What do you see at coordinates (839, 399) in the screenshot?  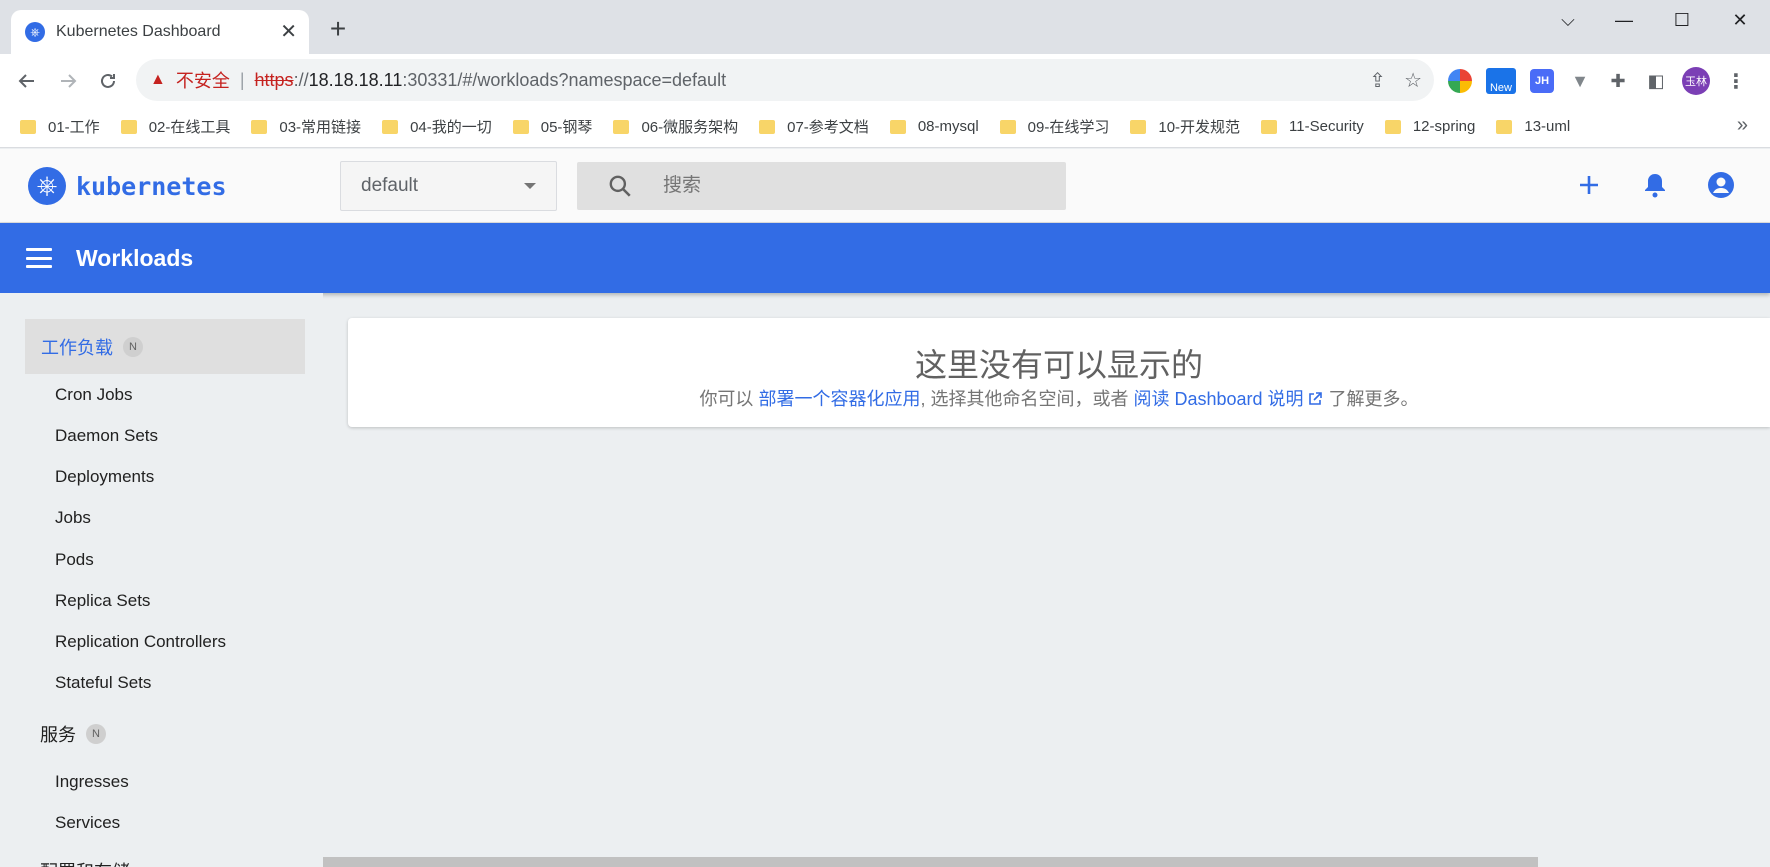 I see `deploy-app-link: 部署一个容器化应用` at bounding box center [839, 399].